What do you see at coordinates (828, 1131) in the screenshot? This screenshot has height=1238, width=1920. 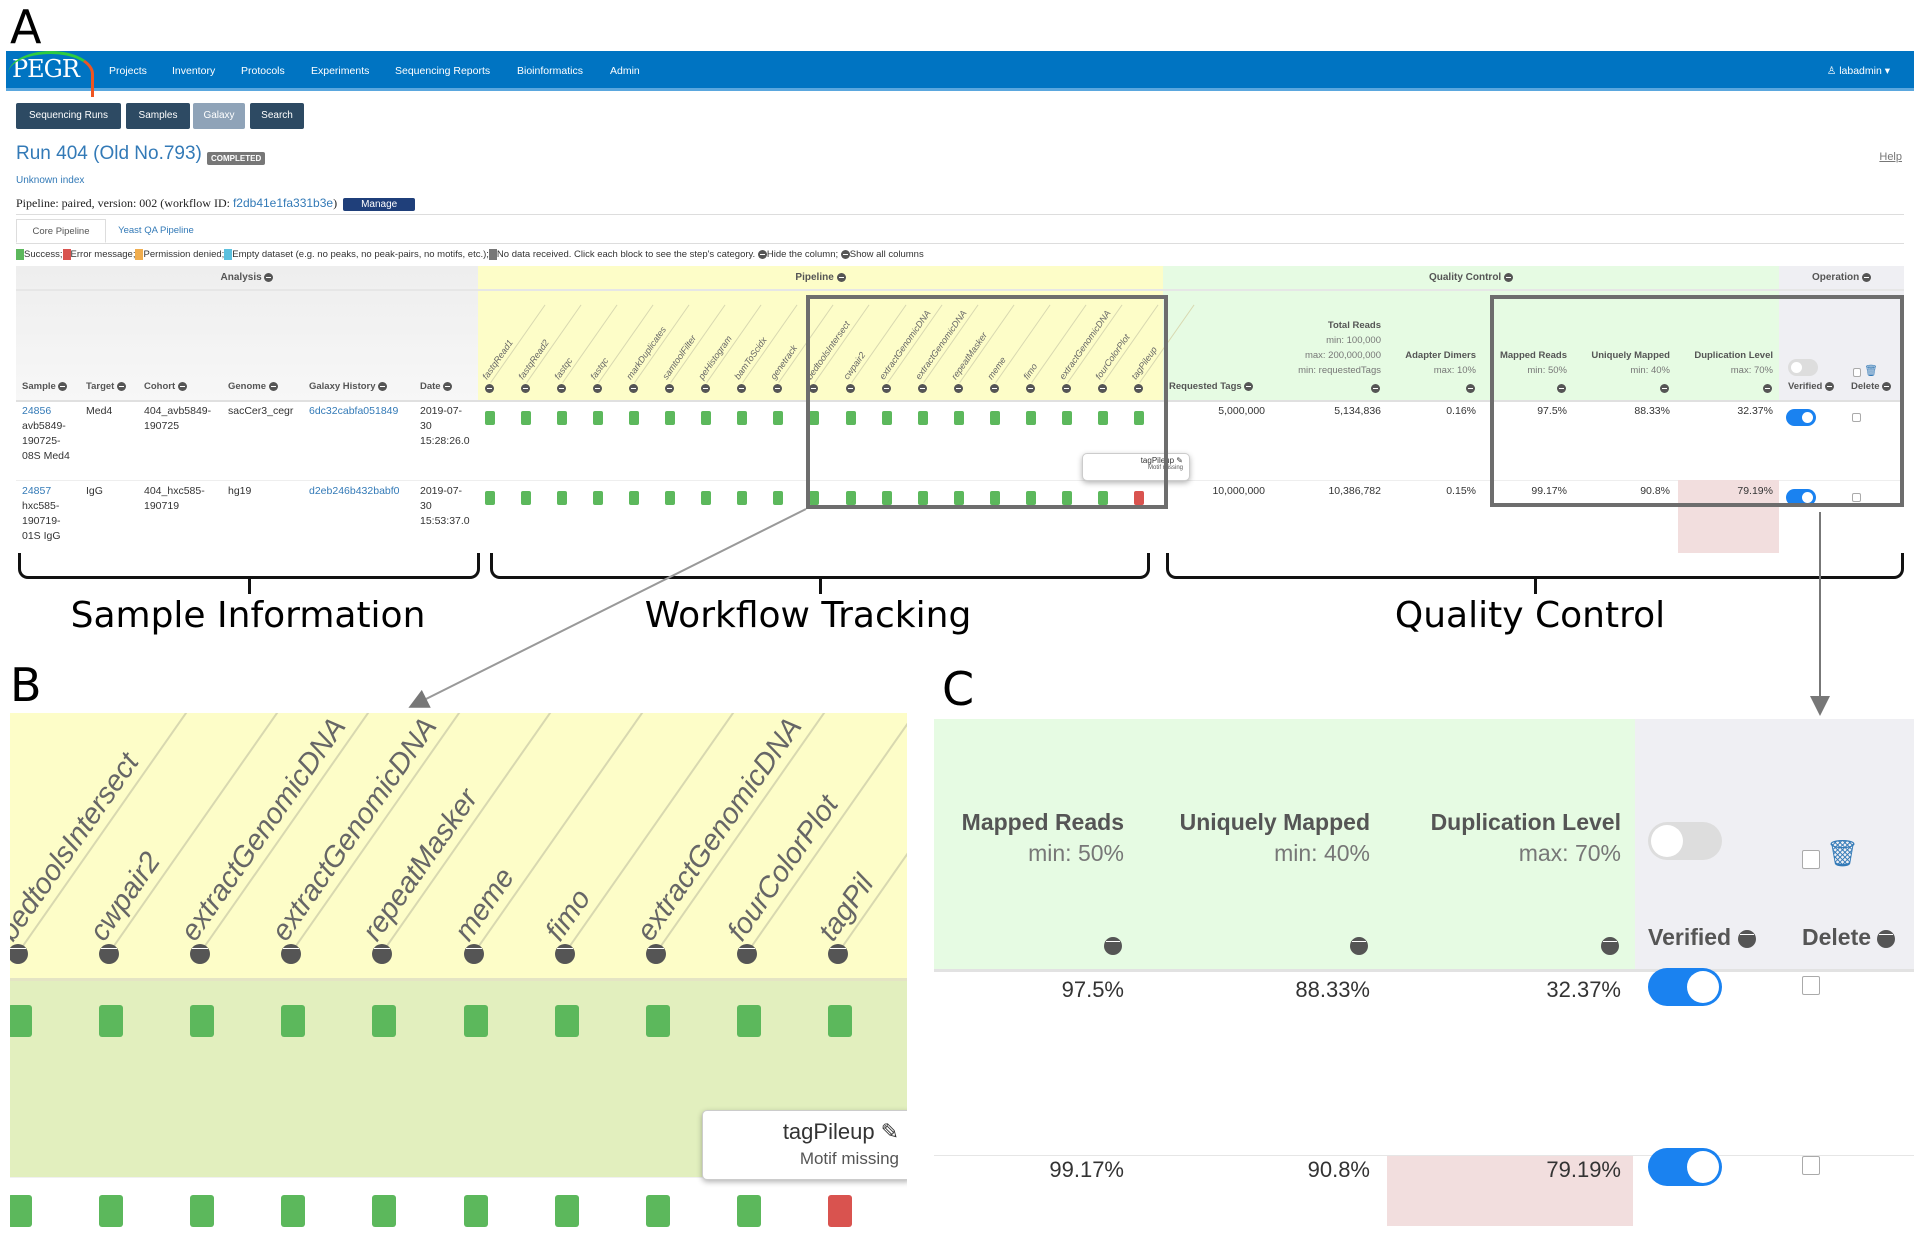 I see `tooltip-title: tagPileup` at bounding box center [828, 1131].